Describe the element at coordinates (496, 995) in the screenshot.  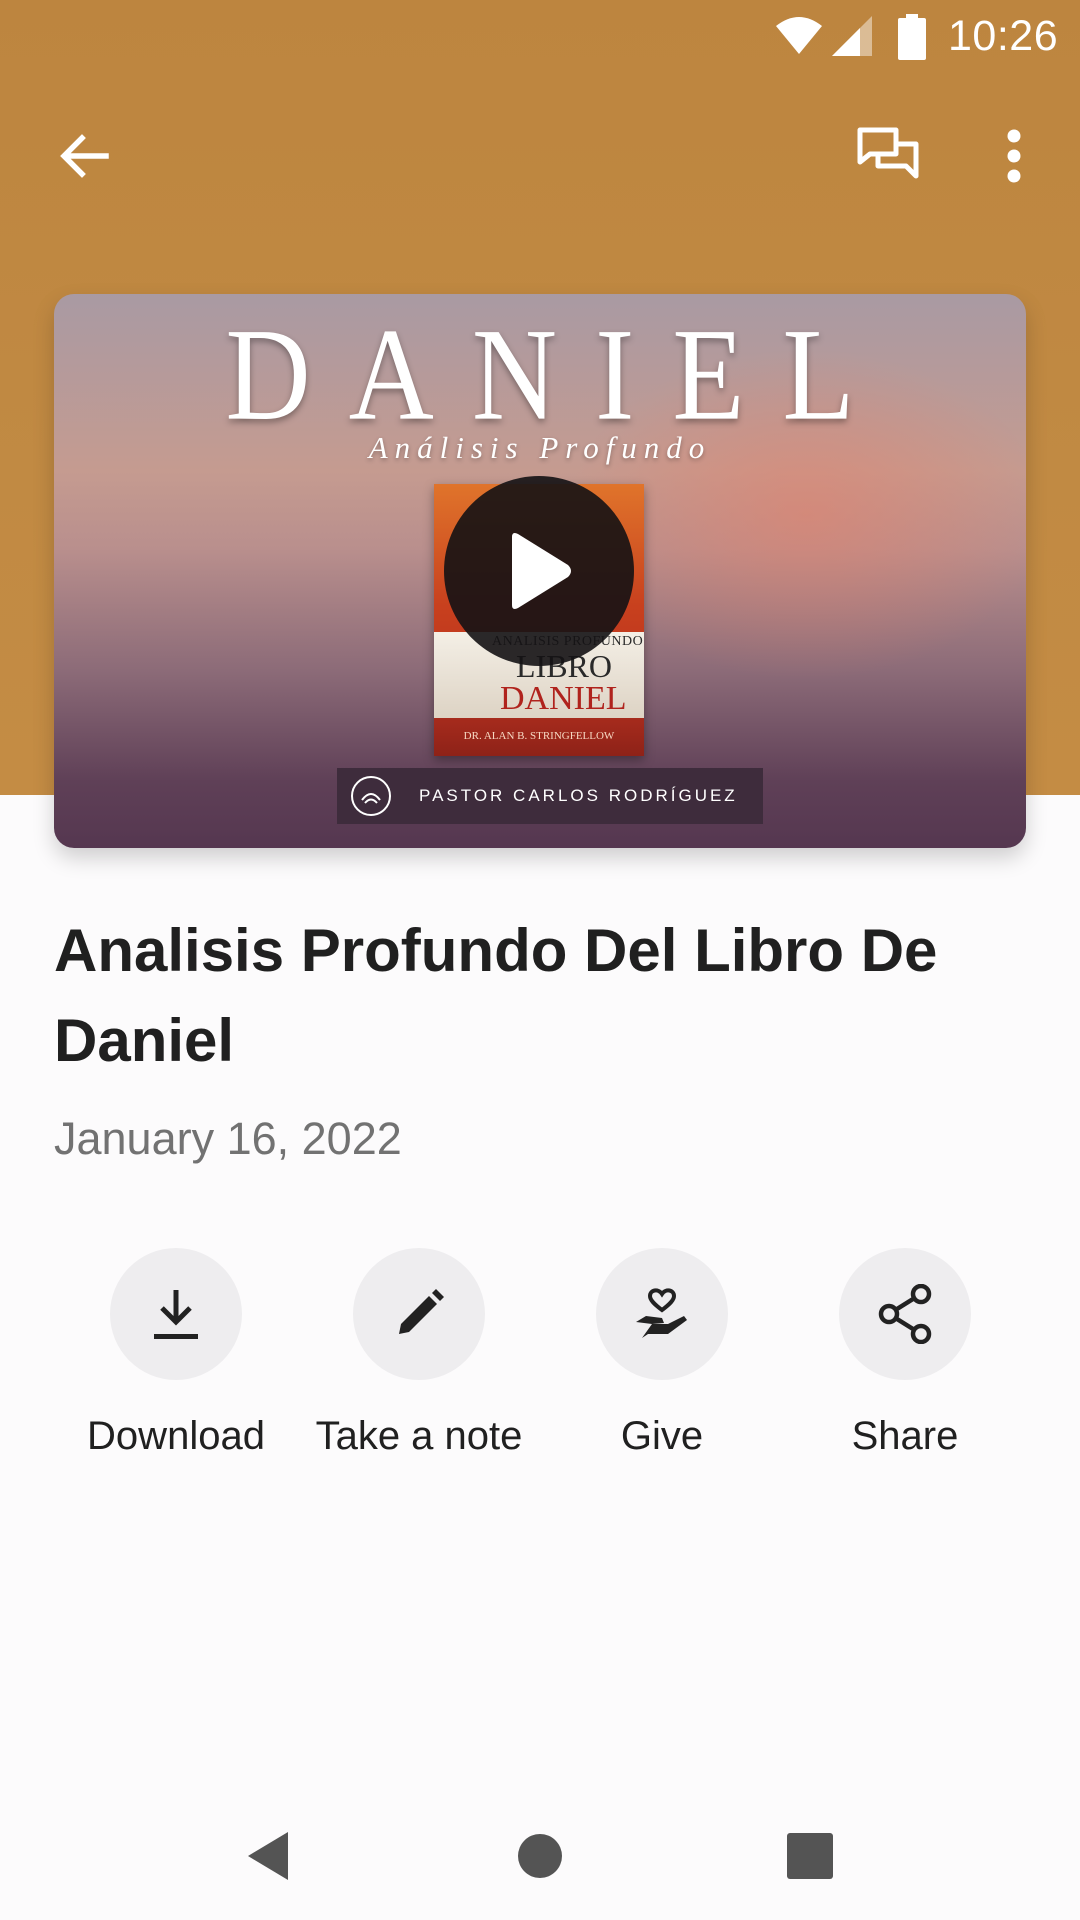
I see `media-title: Analisis Profundo Del Libro De Daniel` at that location.